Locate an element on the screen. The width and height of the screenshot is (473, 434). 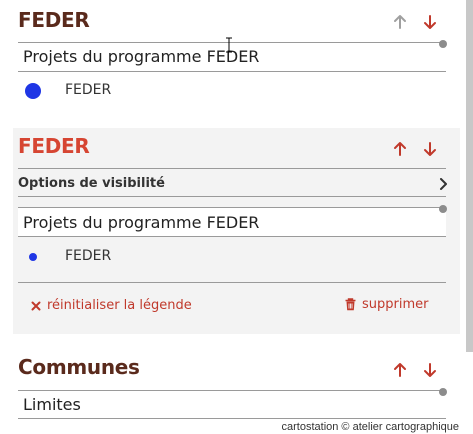
layer-subtitle: Limites is located at coordinates (52, 404).